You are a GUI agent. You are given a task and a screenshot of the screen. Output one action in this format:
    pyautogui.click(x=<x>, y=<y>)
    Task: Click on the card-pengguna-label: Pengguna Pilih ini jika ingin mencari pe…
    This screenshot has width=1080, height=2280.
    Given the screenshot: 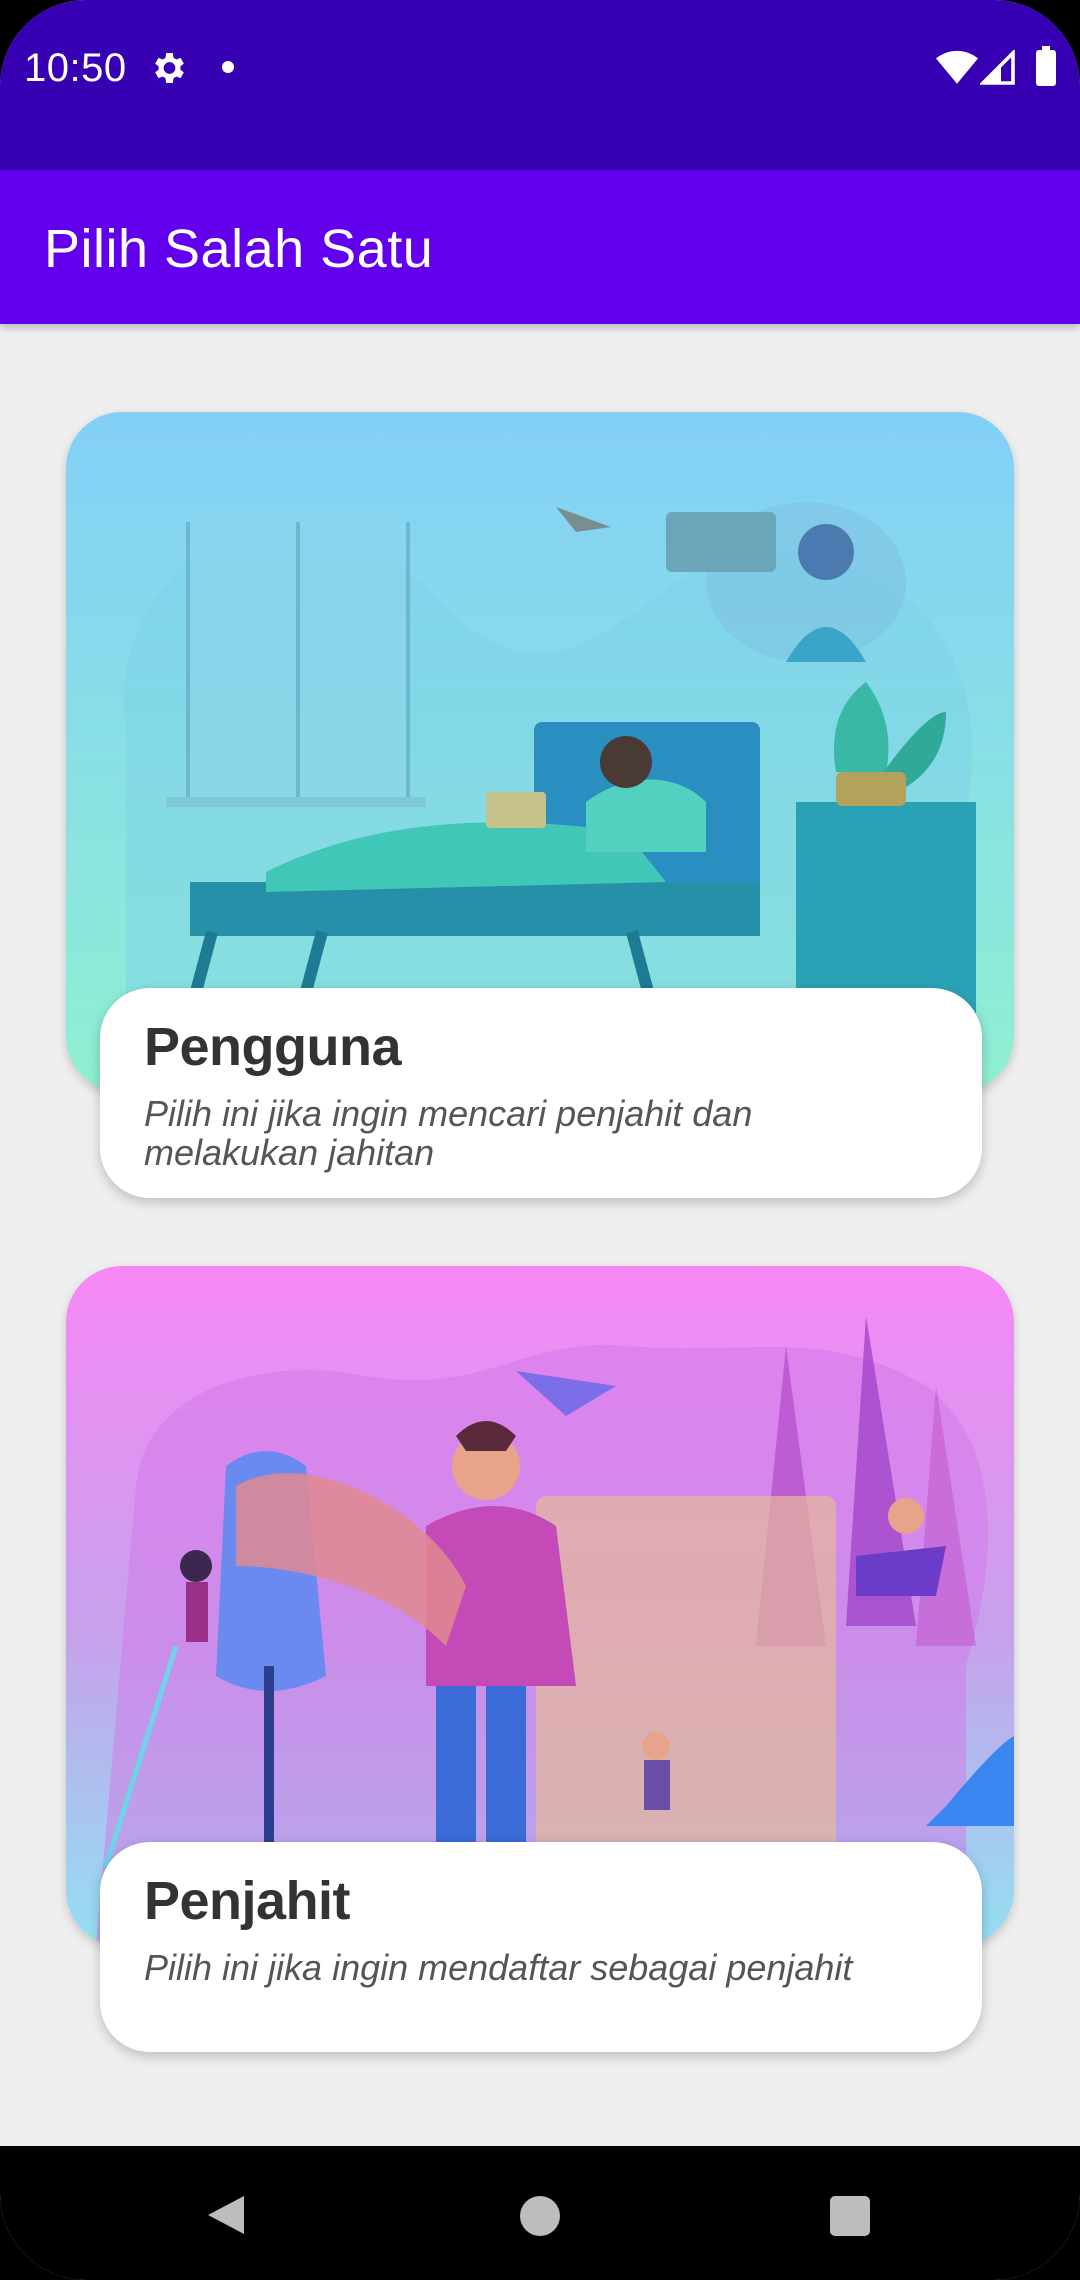 What is the action you would take?
    pyautogui.click(x=541, y=1093)
    